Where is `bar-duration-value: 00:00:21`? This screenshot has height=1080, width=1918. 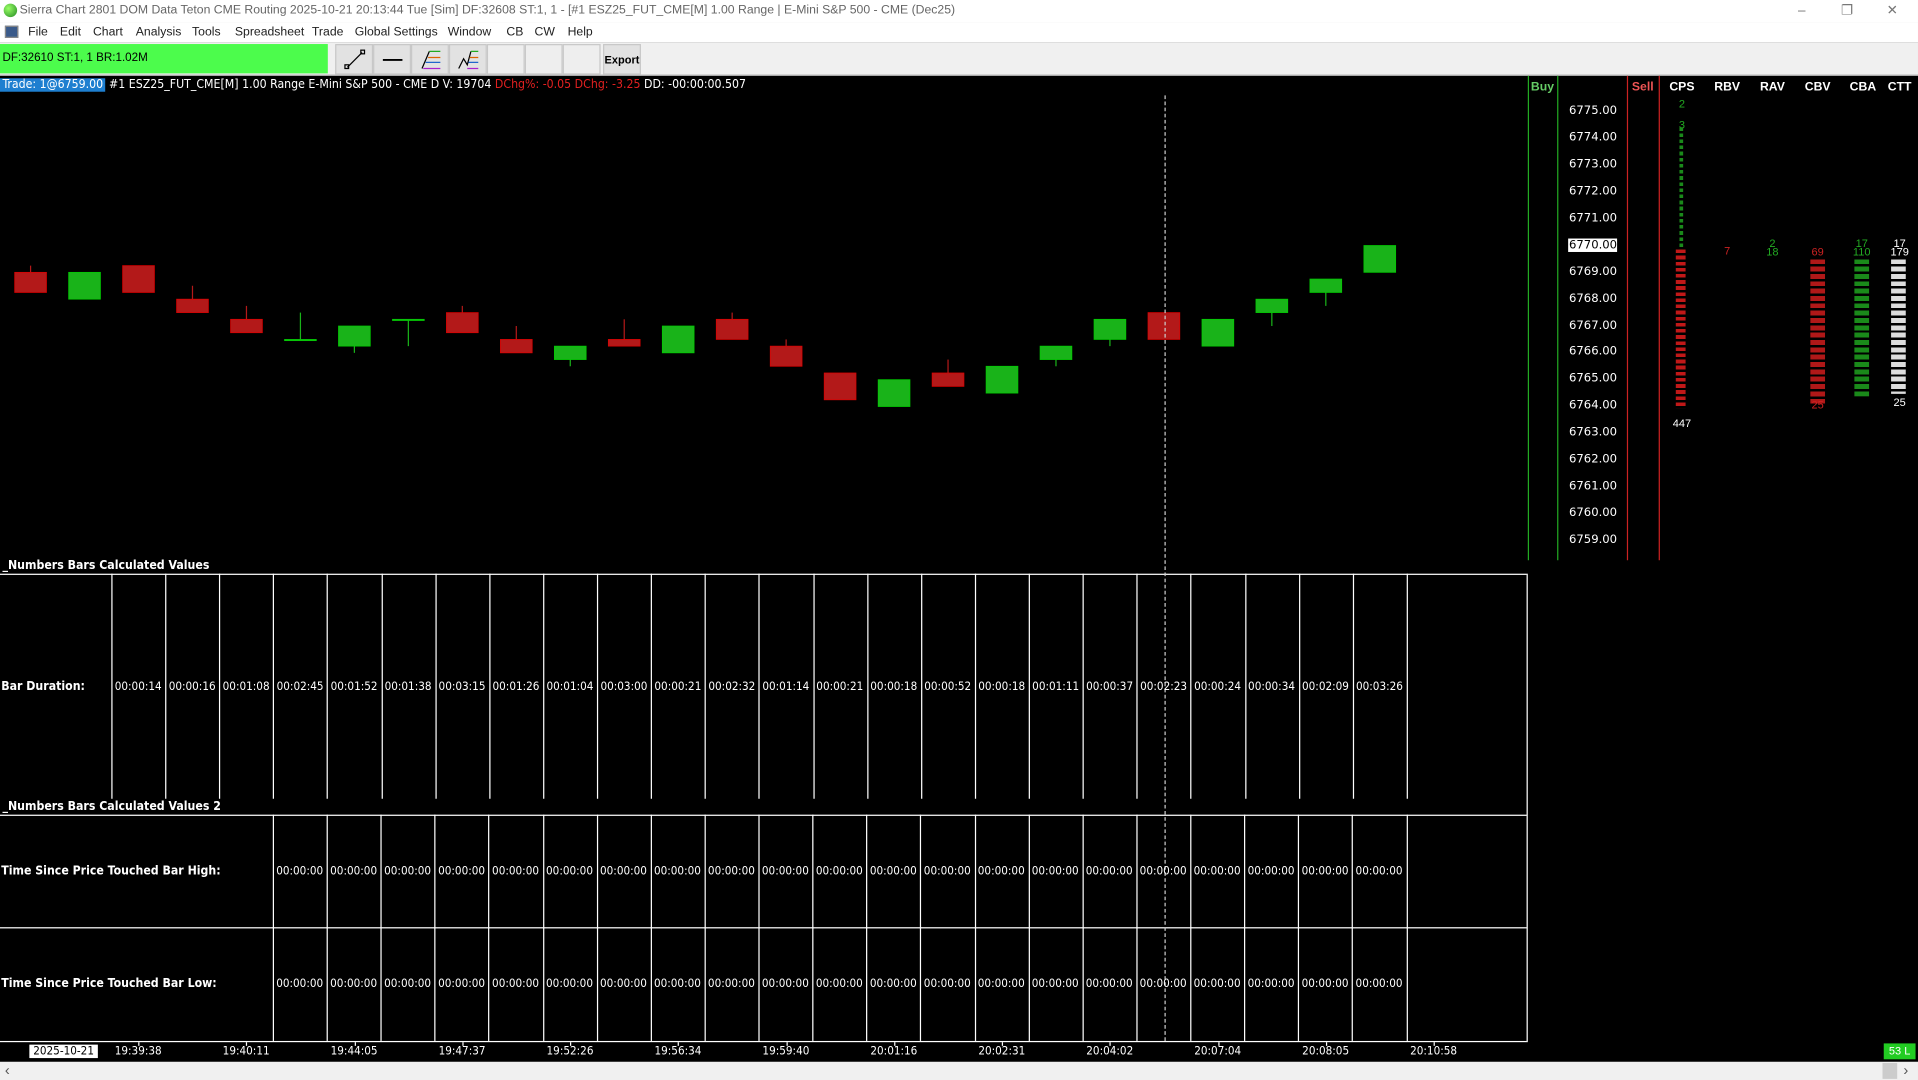 bar-duration-value: 00:00:21 is located at coordinates (678, 687).